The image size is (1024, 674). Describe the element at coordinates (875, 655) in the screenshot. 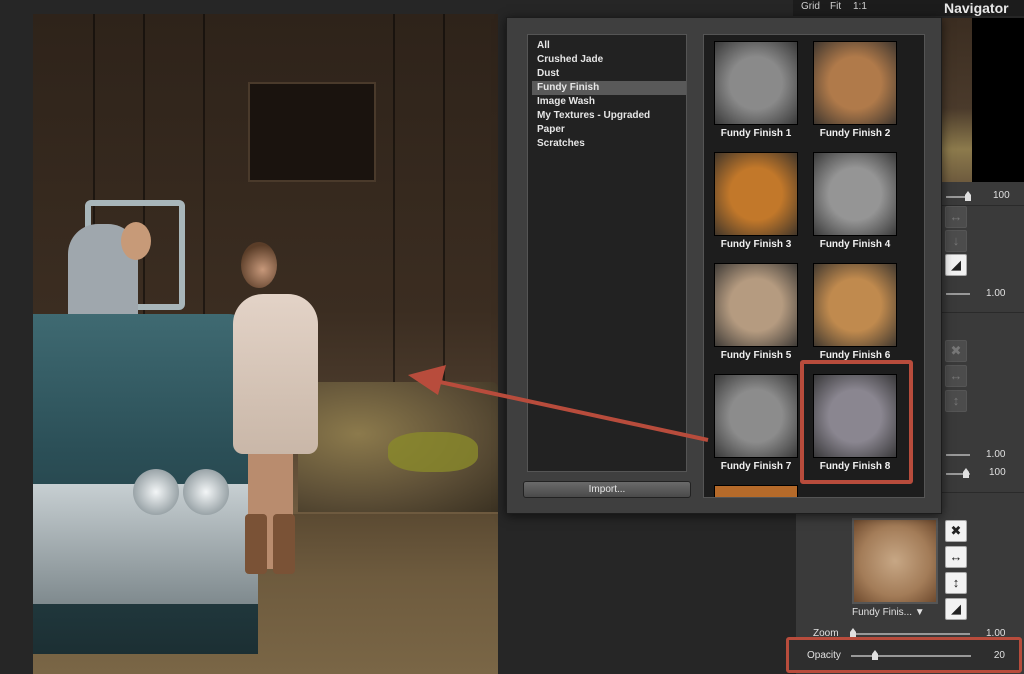

I see `opacity-knob` at that location.